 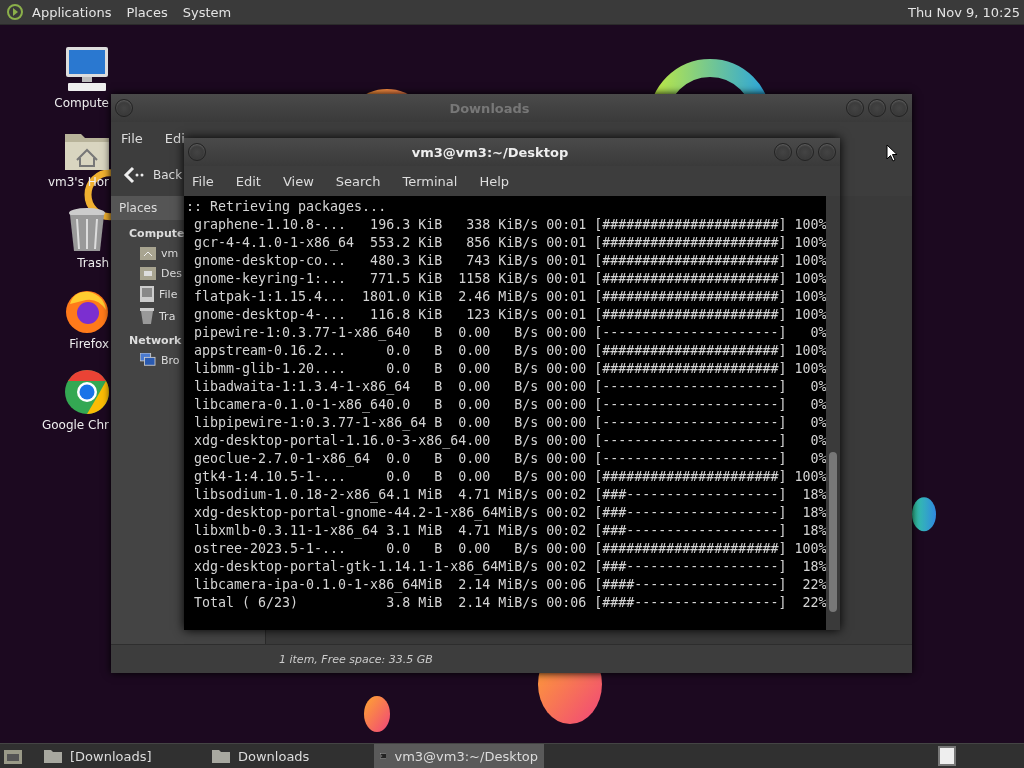 I want to click on menu-item: Terminal, so click(x=430, y=181).